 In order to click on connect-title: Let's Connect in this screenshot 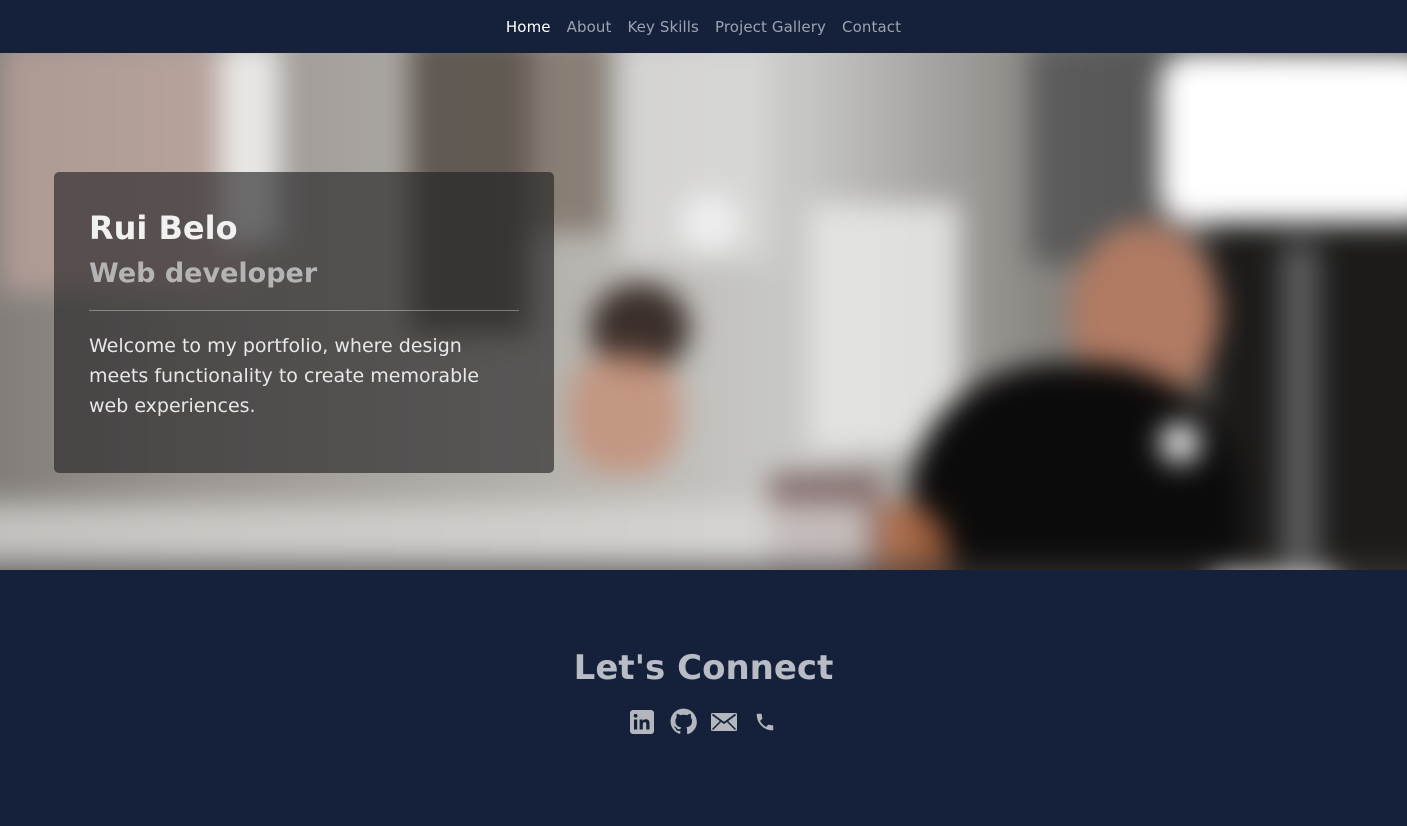, I will do `click(703, 668)`.